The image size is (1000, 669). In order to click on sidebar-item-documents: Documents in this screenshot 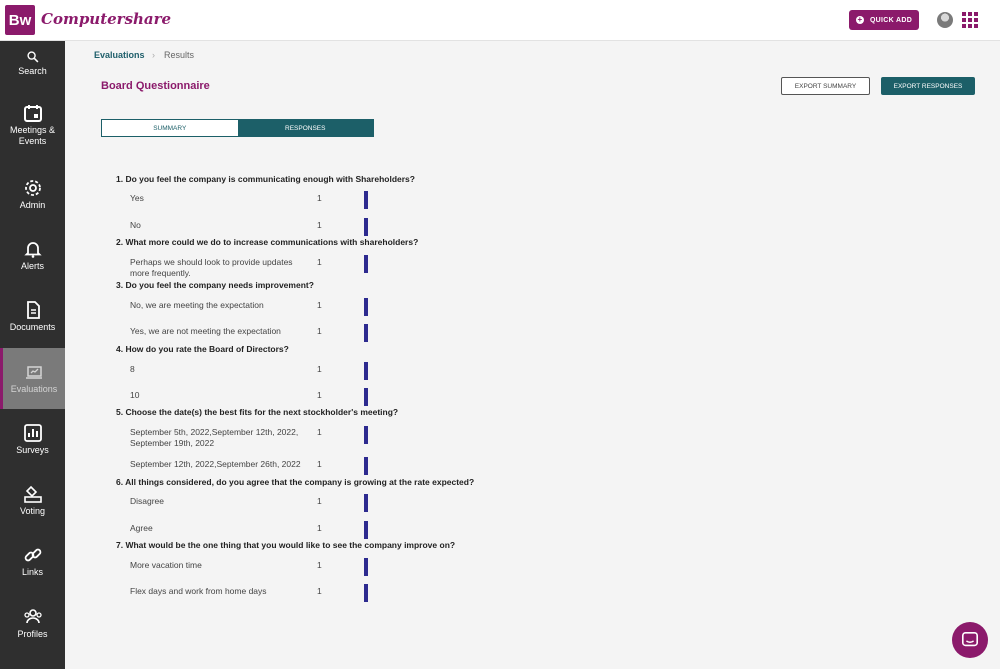, I will do `click(32, 317)`.